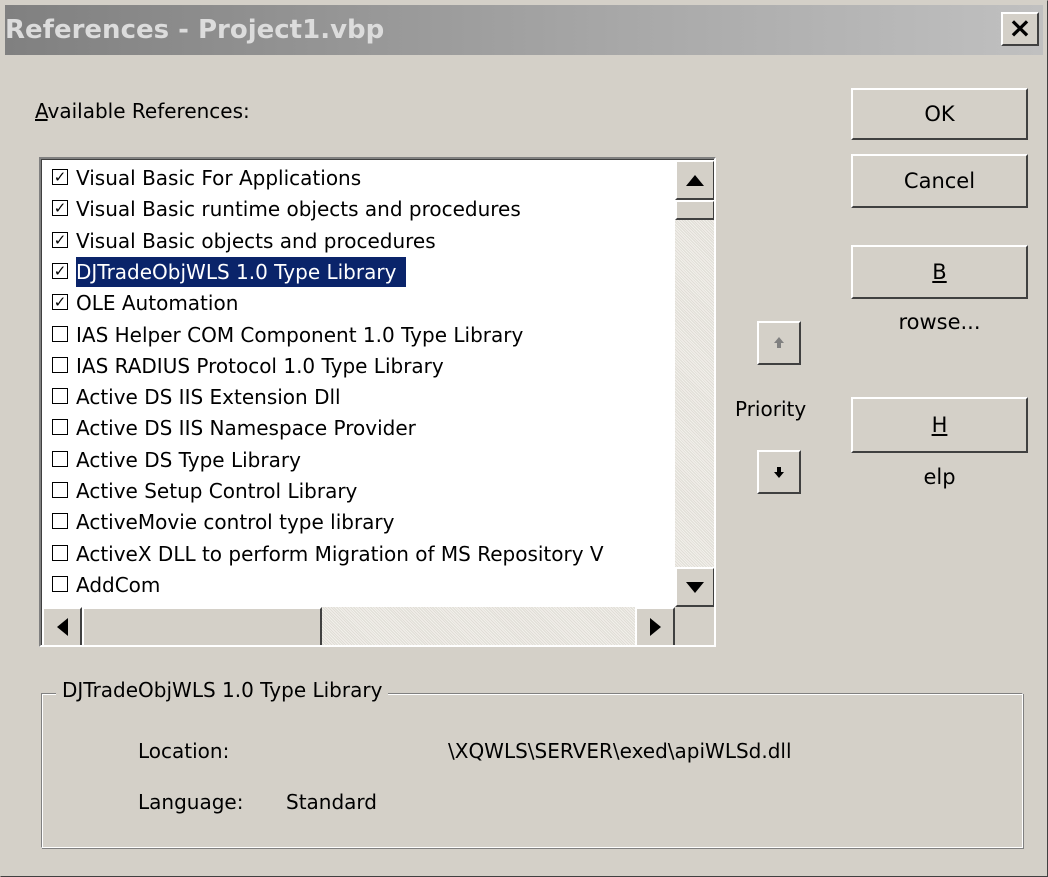 The image size is (1048, 877). What do you see at coordinates (191, 802) in the screenshot?
I see `language-label: Language:` at bounding box center [191, 802].